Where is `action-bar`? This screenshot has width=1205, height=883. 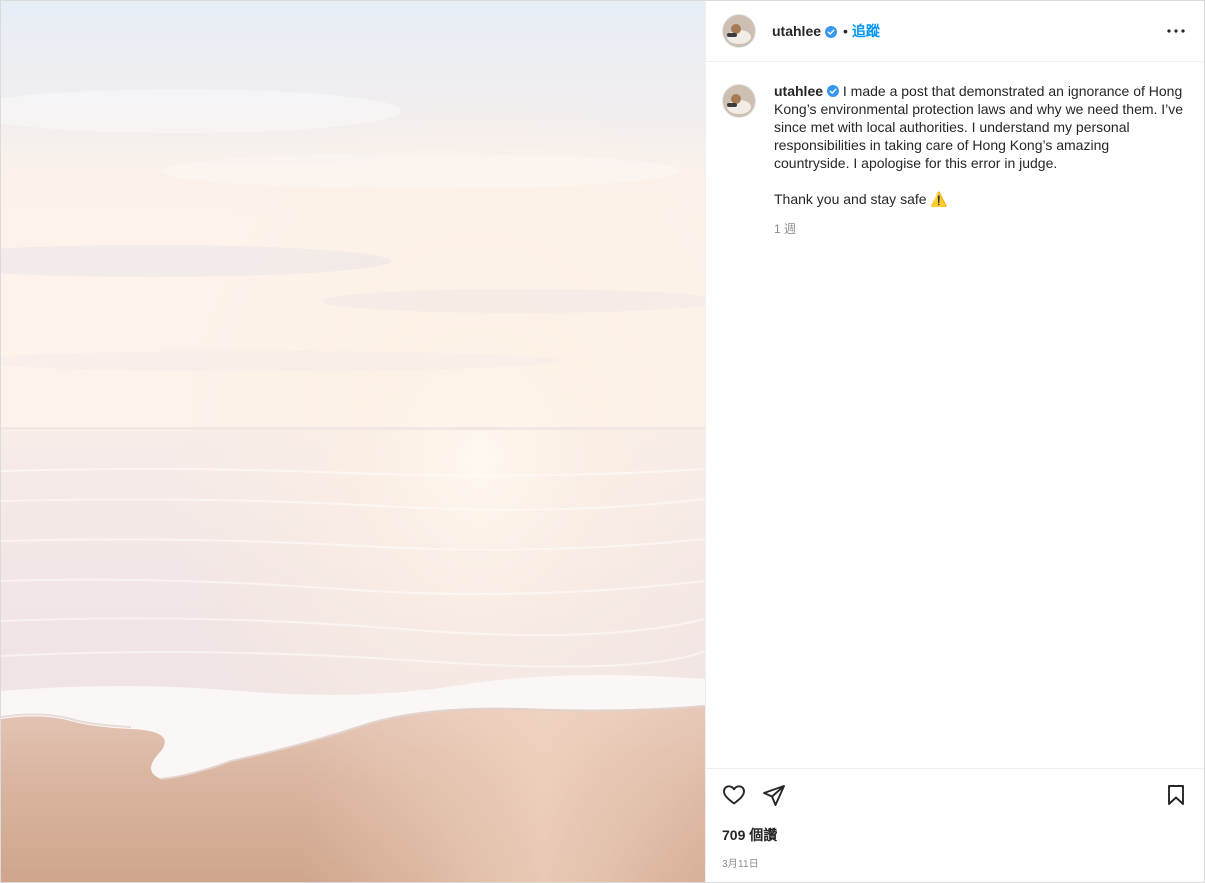 action-bar is located at coordinates (955, 795).